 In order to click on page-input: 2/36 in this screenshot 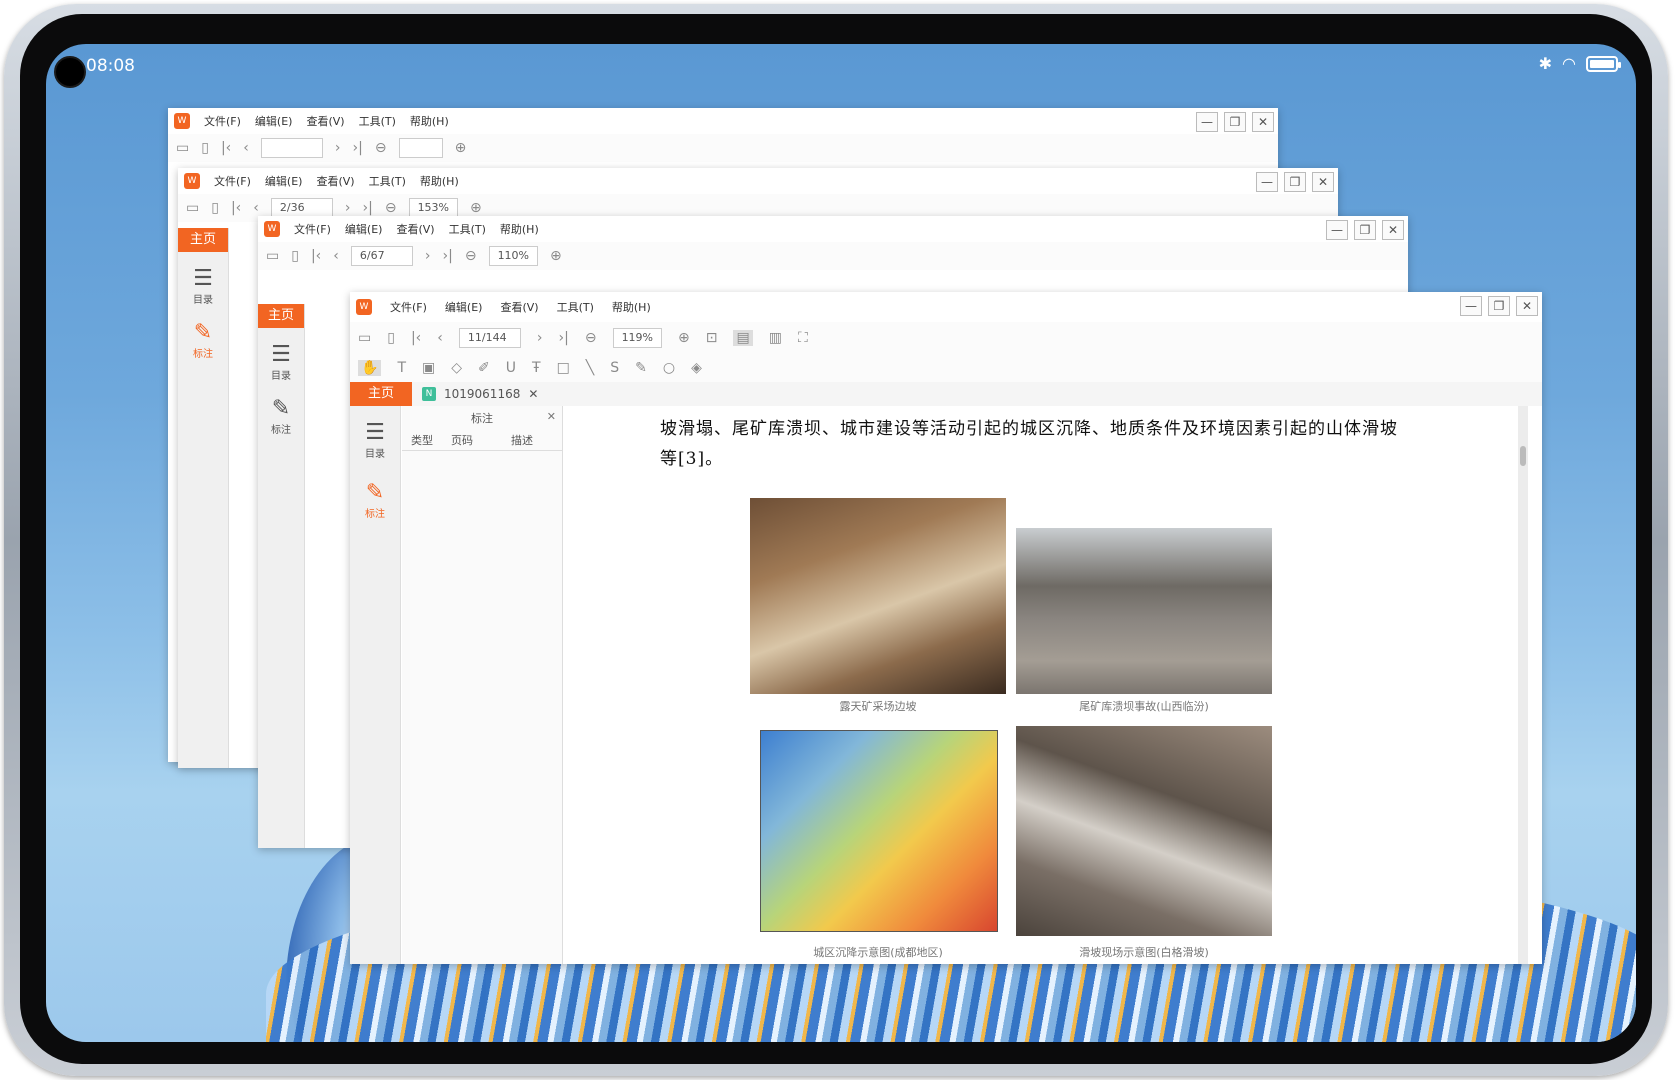, I will do `click(301, 208)`.